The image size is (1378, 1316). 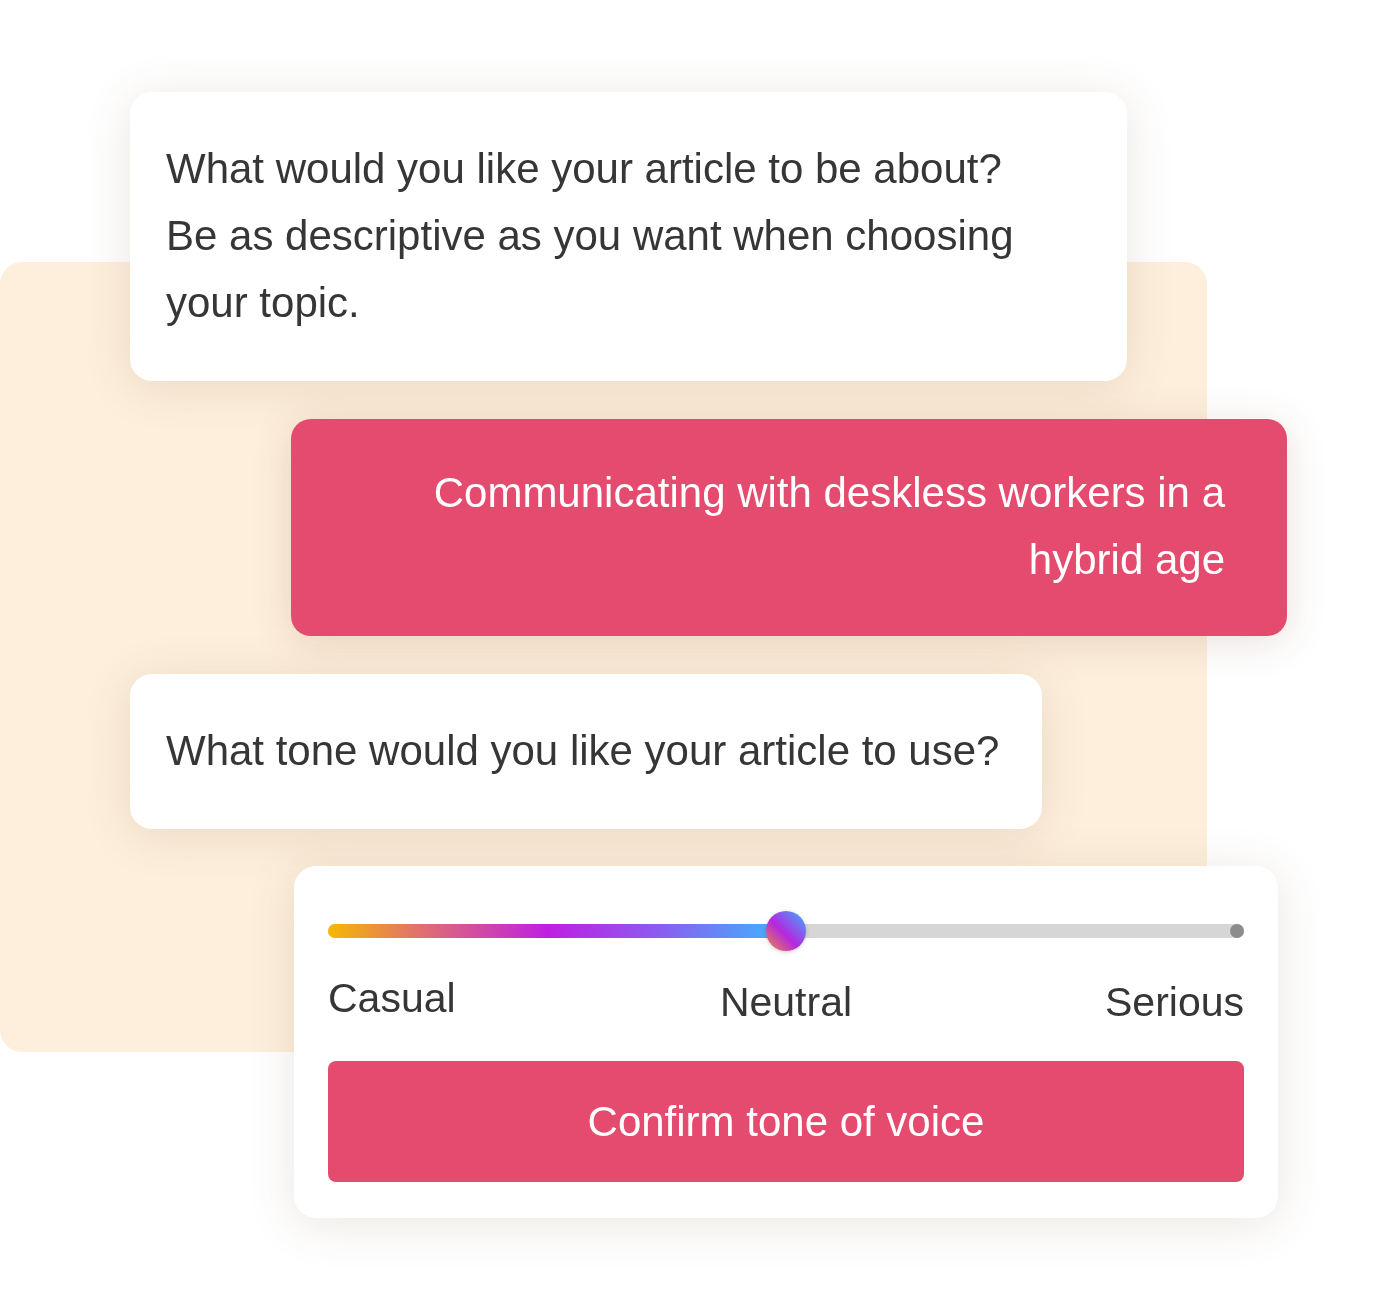 What do you see at coordinates (583, 751) in the screenshot?
I see `question-text: What tone would you like your article to use?` at bounding box center [583, 751].